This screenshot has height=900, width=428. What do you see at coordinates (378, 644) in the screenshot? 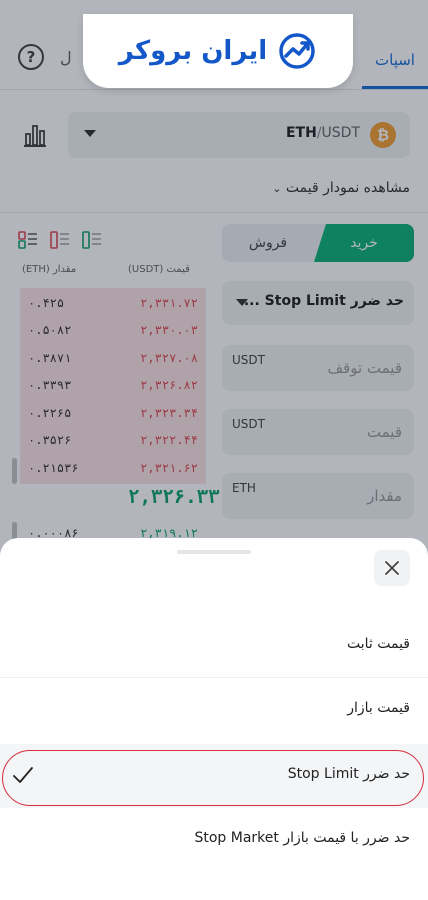
I see `option-label: قیمت ثابت` at bounding box center [378, 644].